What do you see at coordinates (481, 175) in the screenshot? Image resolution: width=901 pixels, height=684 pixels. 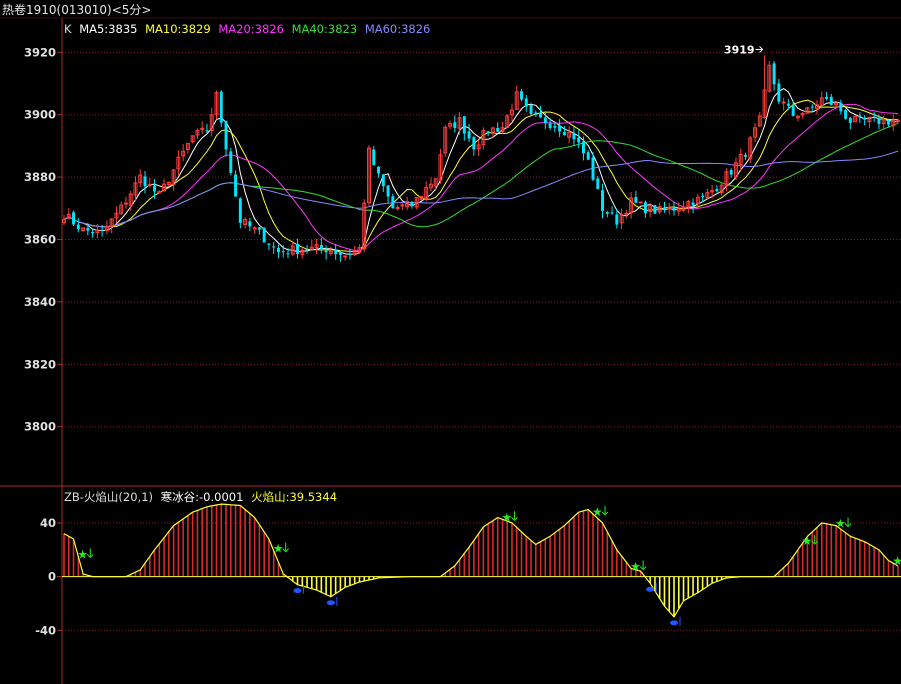 I see `ma-line-ma40` at bounding box center [481, 175].